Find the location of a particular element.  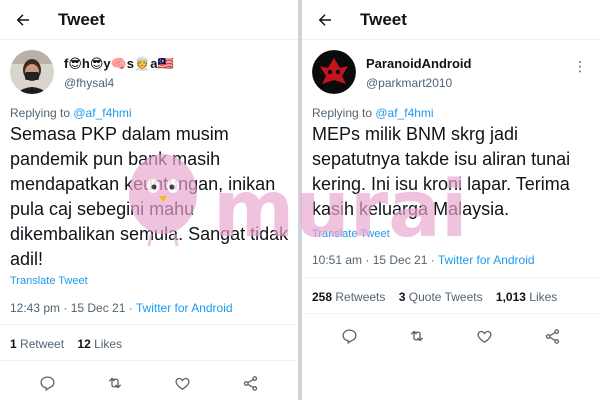

author-handle: @fhysal4 is located at coordinates (89, 83).